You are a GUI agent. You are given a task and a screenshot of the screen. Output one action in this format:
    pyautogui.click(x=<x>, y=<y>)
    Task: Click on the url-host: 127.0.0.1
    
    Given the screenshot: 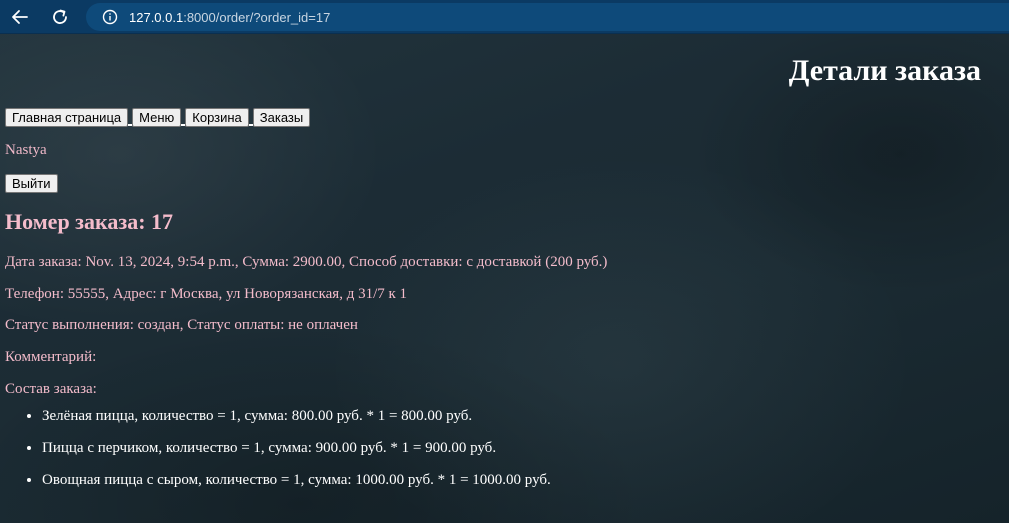 What is the action you would take?
    pyautogui.click(x=156, y=17)
    